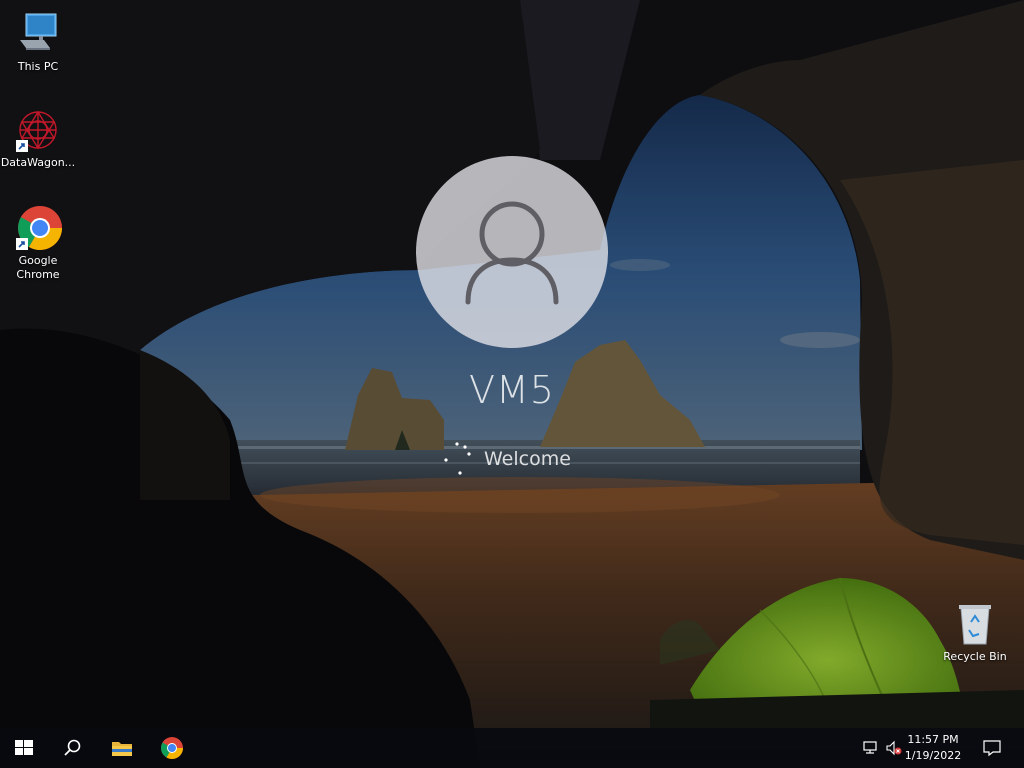  I want to click on file-explorer-icon, so click(122, 749).